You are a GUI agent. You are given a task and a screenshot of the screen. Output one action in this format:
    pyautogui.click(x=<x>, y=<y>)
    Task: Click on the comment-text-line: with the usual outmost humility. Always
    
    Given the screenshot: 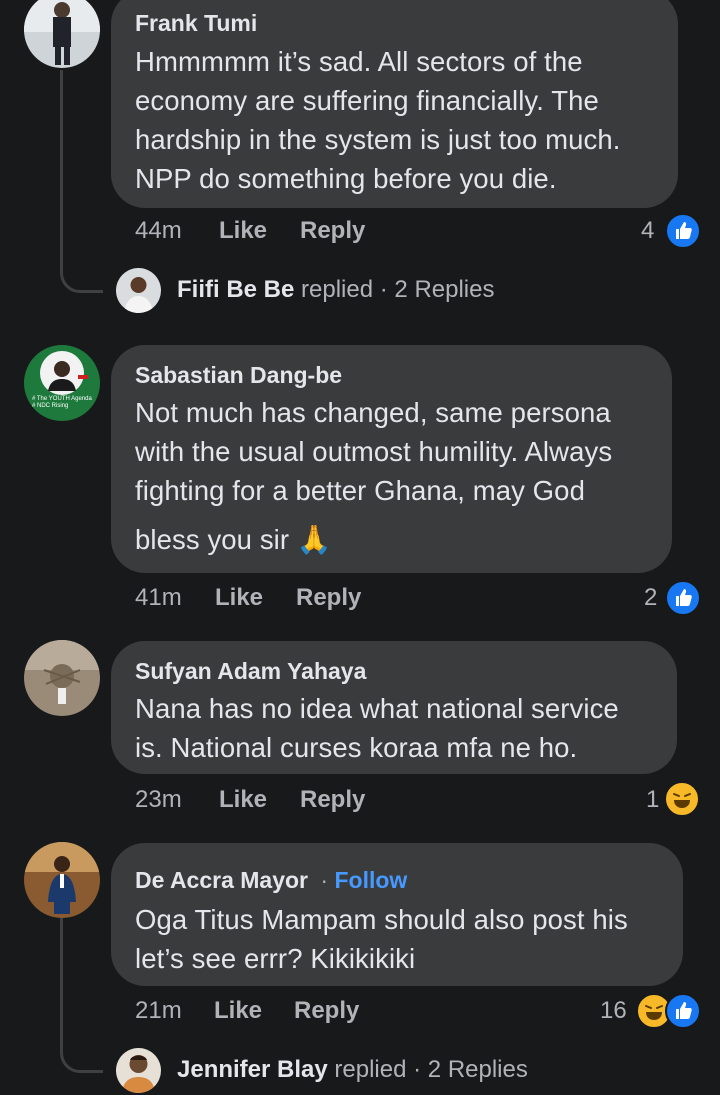 What is the action you would take?
    pyautogui.click(x=374, y=451)
    